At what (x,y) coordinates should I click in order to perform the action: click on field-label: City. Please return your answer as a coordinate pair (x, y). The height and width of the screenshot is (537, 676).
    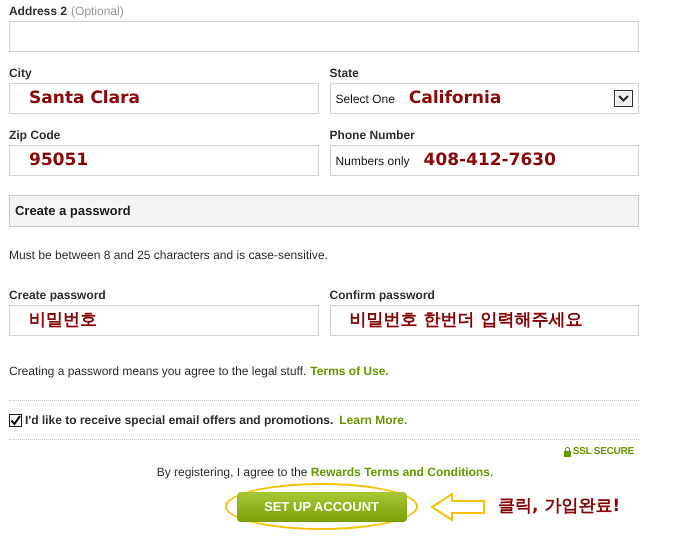
    Looking at the image, I should click on (20, 73).